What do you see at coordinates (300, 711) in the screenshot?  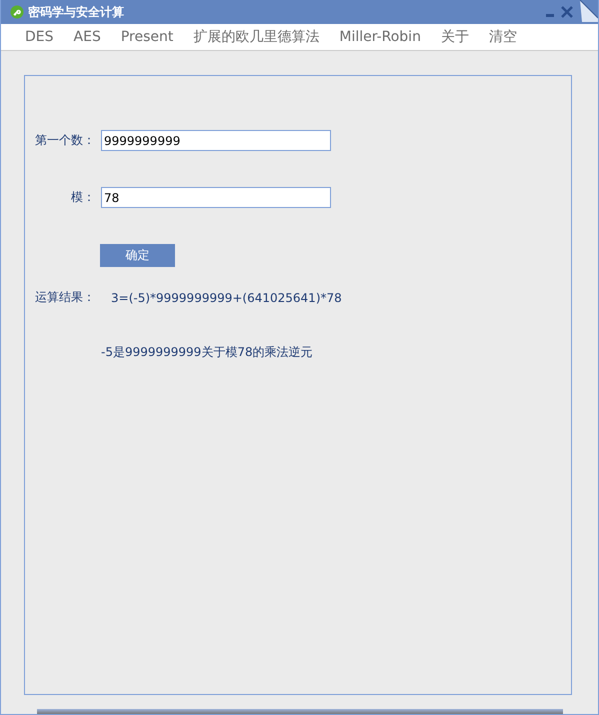 I see `scroll-bar` at bounding box center [300, 711].